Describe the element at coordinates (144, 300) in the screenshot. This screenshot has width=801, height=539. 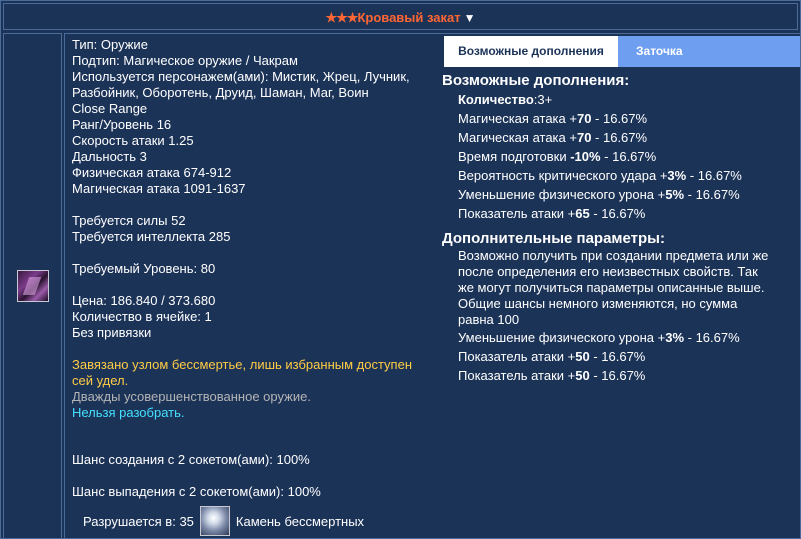
I see `item-price: Цена: 186.840 / 373.680` at that location.